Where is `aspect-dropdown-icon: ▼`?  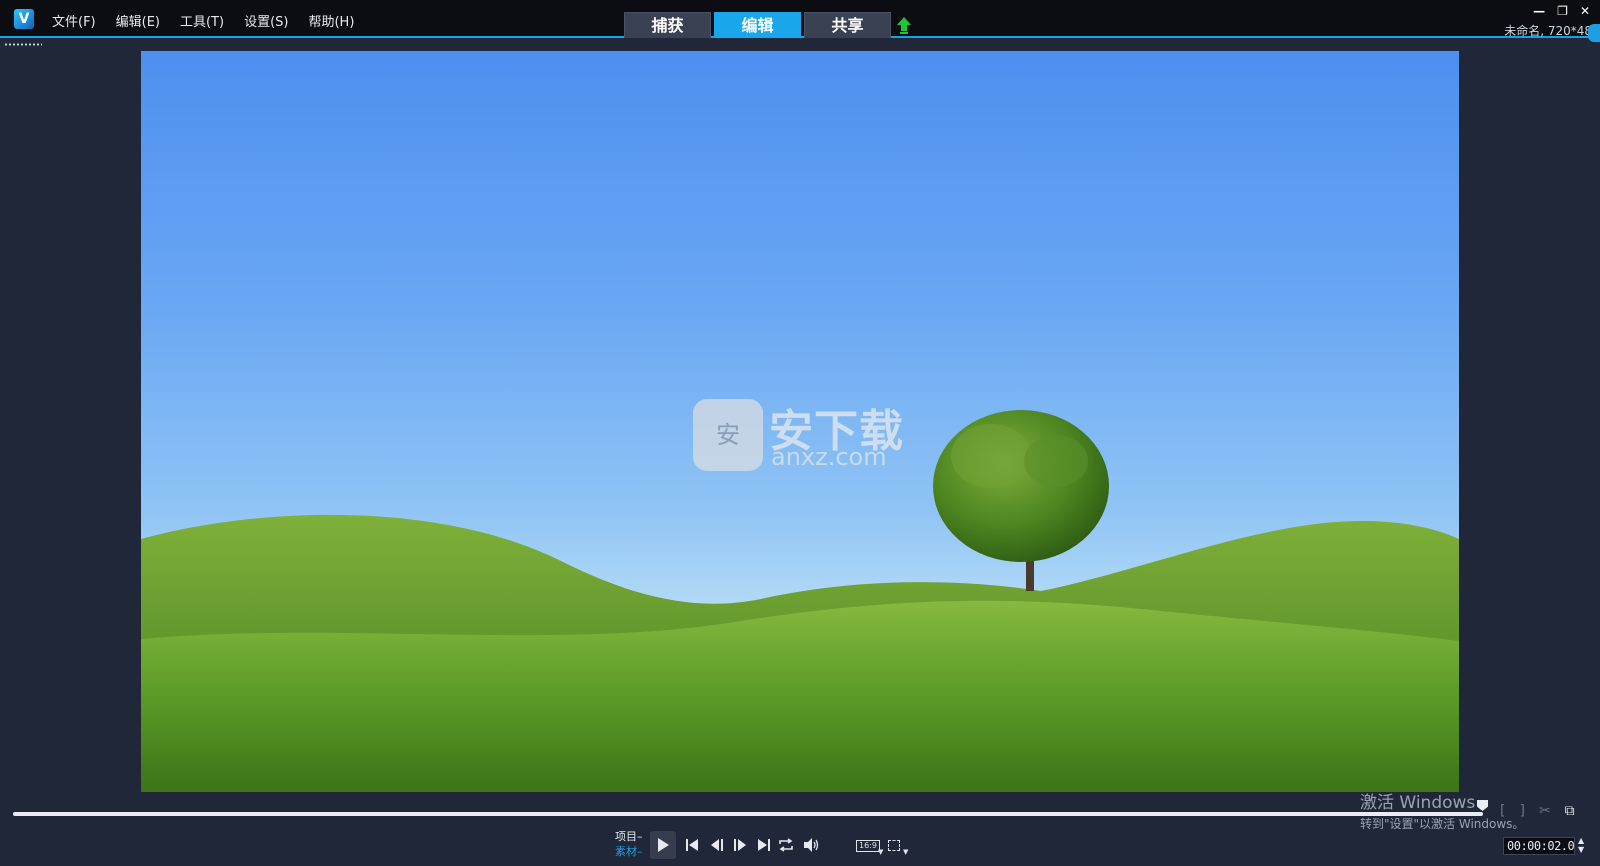 aspect-dropdown-icon: ▼ is located at coordinates (880, 852).